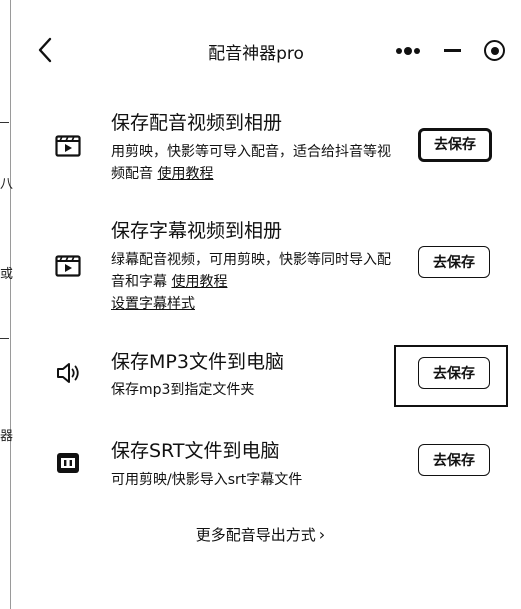 This screenshot has height=609, width=521. Describe the element at coordinates (266, 469) in the screenshot. I see `export-option-srt: 保存SRT文件到电脑 可用剪映/快影导入srt字幕文件 去保存` at that location.